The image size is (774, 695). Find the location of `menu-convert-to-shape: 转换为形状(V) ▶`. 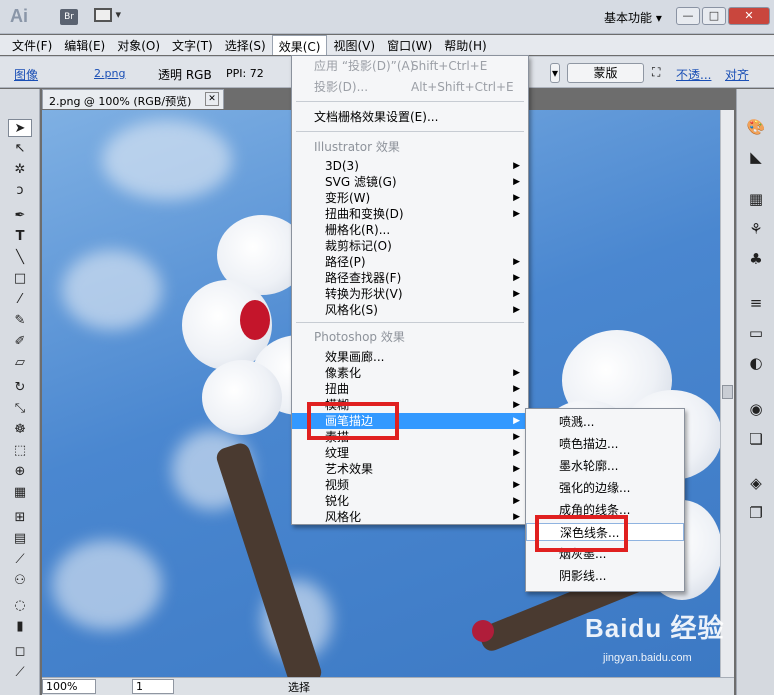

menu-convert-to-shape: 转换为形状(V) ▶ is located at coordinates (410, 294).